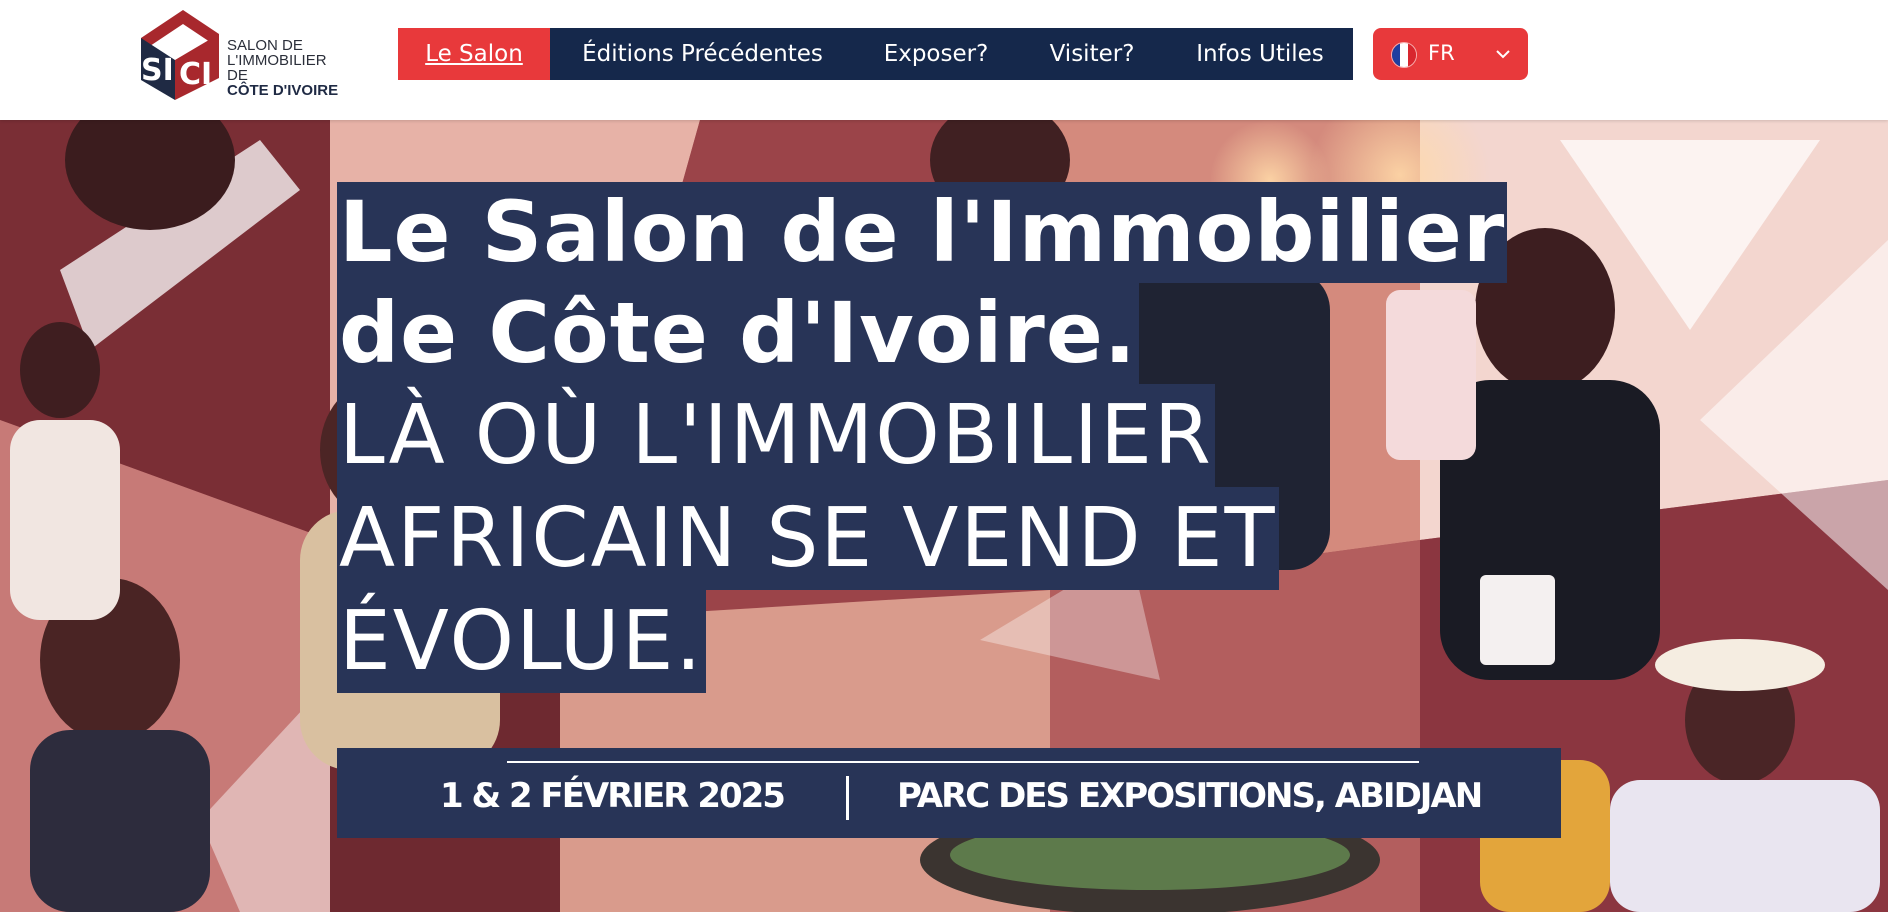 This screenshot has height=912, width=1888. What do you see at coordinates (613, 796) in the screenshot?
I see `event-date: 1 & 2 FÉVRIER 2025` at bounding box center [613, 796].